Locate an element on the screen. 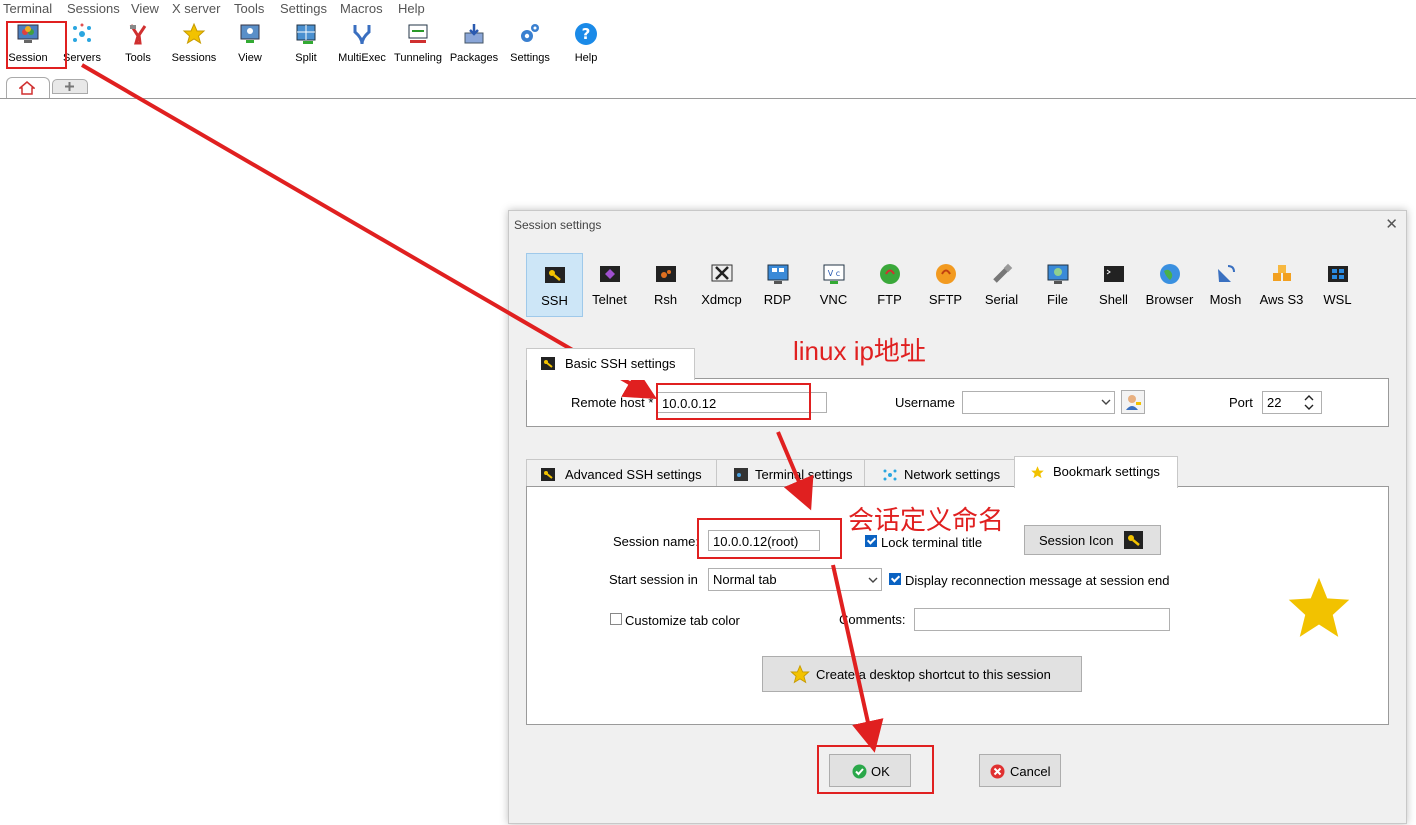  protocol-ftp: FTP is located at coordinates (889, 284).